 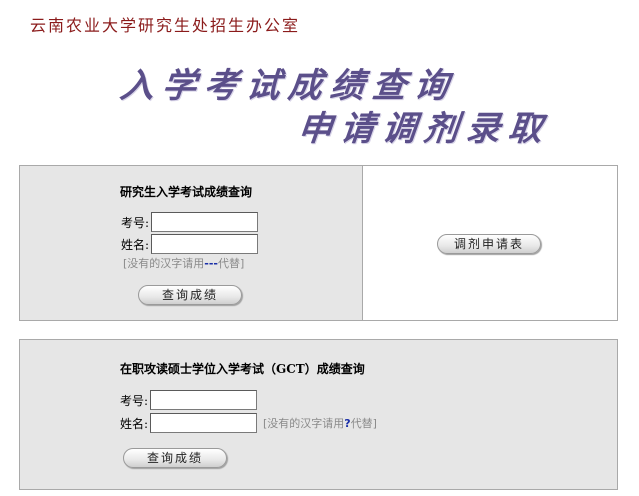 What do you see at coordinates (288, 86) in the screenshot?
I see `banner-title-line-1: 入学考试成绩查询` at bounding box center [288, 86].